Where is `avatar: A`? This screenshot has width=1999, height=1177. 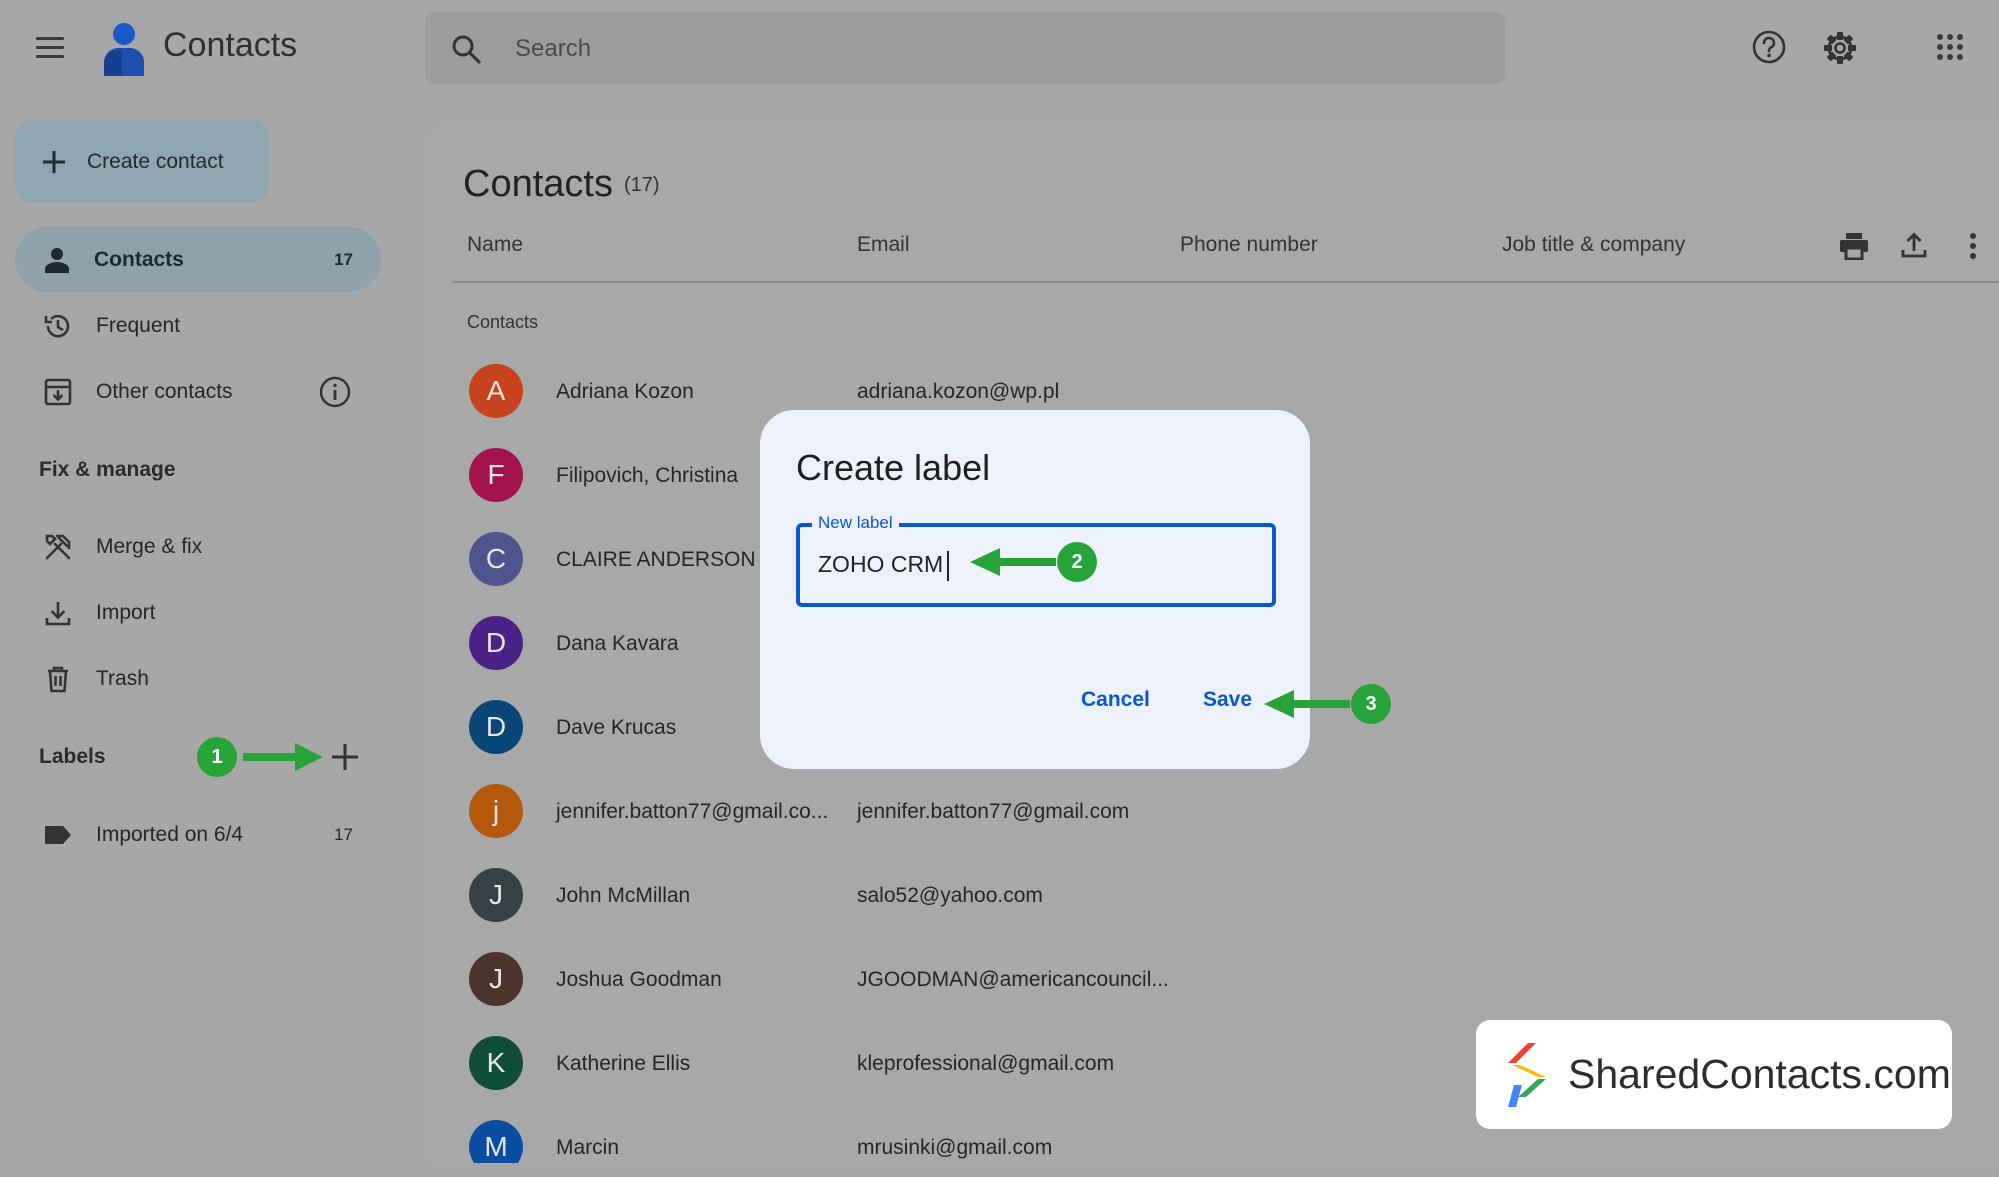
avatar: A is located at coordinates (496, 391).